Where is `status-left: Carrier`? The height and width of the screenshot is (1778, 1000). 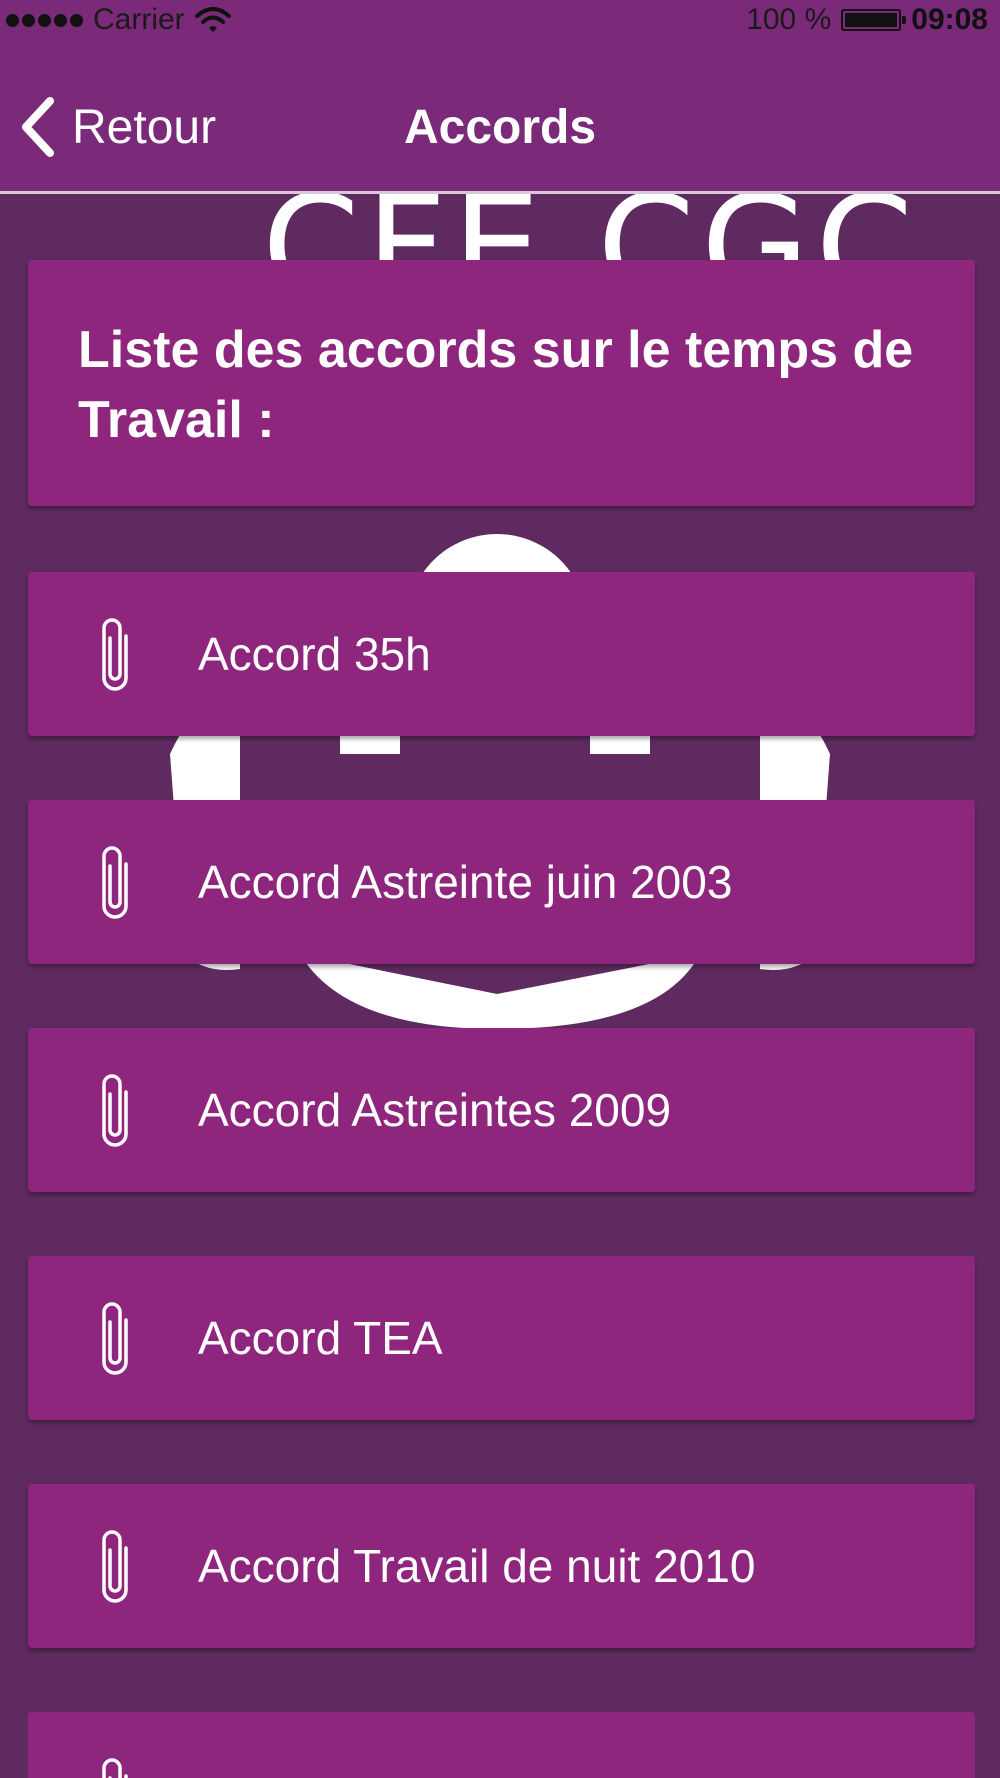 status-left: Carrier is located at coordinates (118, 20).